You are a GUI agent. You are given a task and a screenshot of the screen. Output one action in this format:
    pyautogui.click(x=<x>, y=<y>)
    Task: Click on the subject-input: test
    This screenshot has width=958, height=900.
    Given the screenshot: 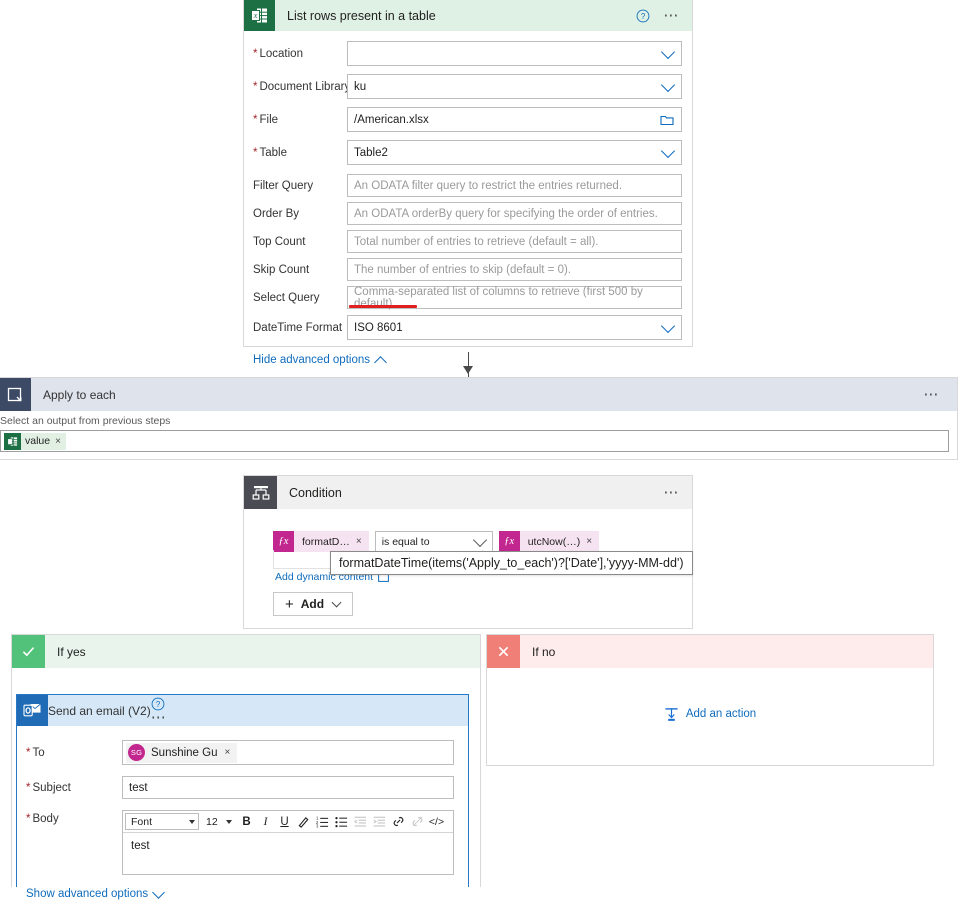 What is the action you would take?
    pyautogui.click(x=288, y=787)
    